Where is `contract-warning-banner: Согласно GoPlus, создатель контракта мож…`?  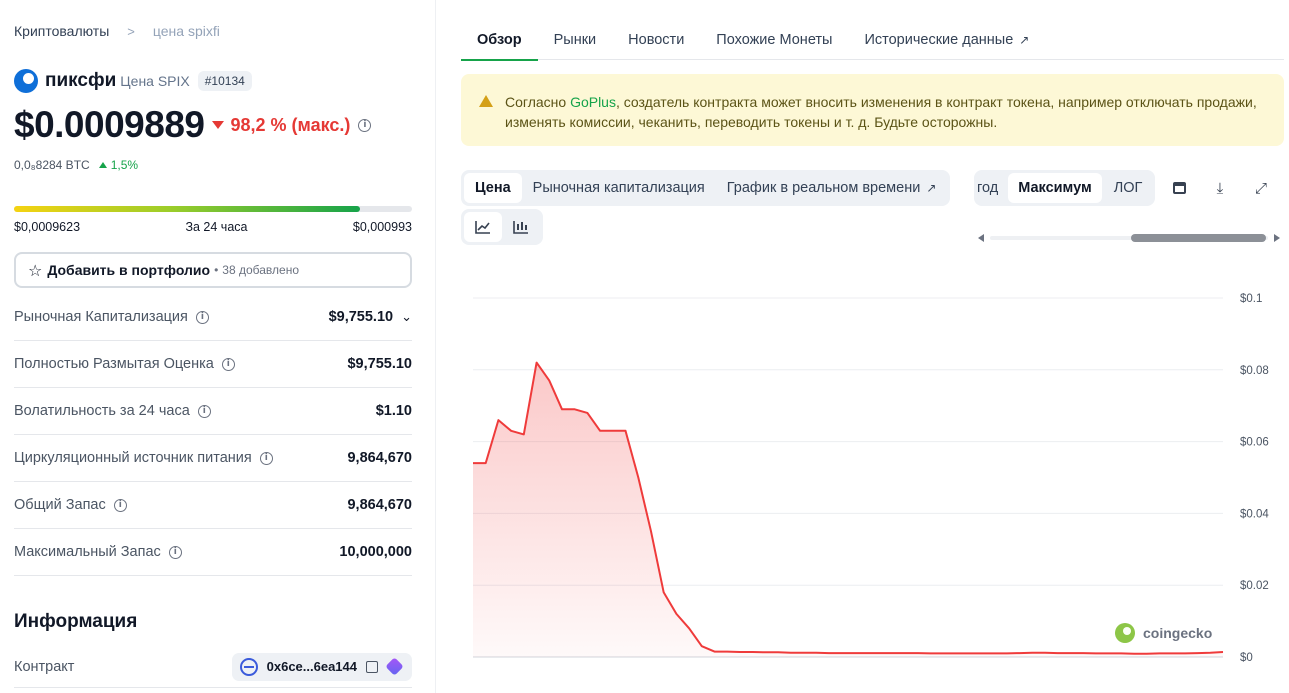
contract-warning-banner: Согласно GoPlus, создатель контракта мож… is located at coordinates (872, 110).